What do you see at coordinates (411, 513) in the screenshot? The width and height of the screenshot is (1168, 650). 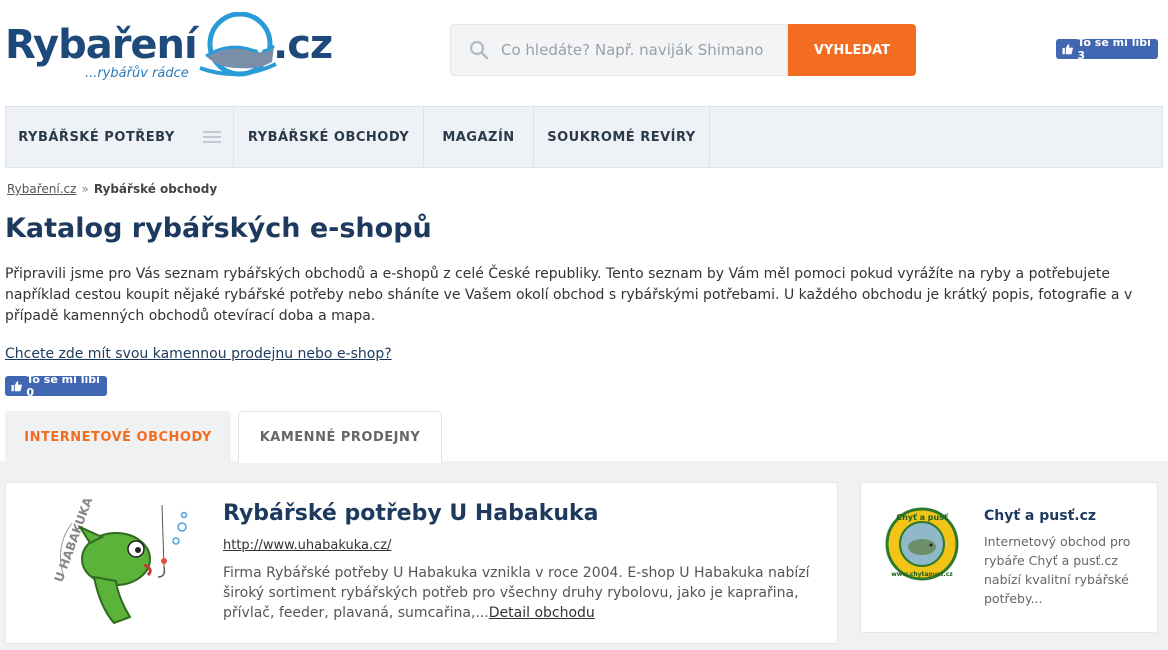 I see `shop-title: Rybářské potřeby U Habakuka` at bounding box center [411, 513].